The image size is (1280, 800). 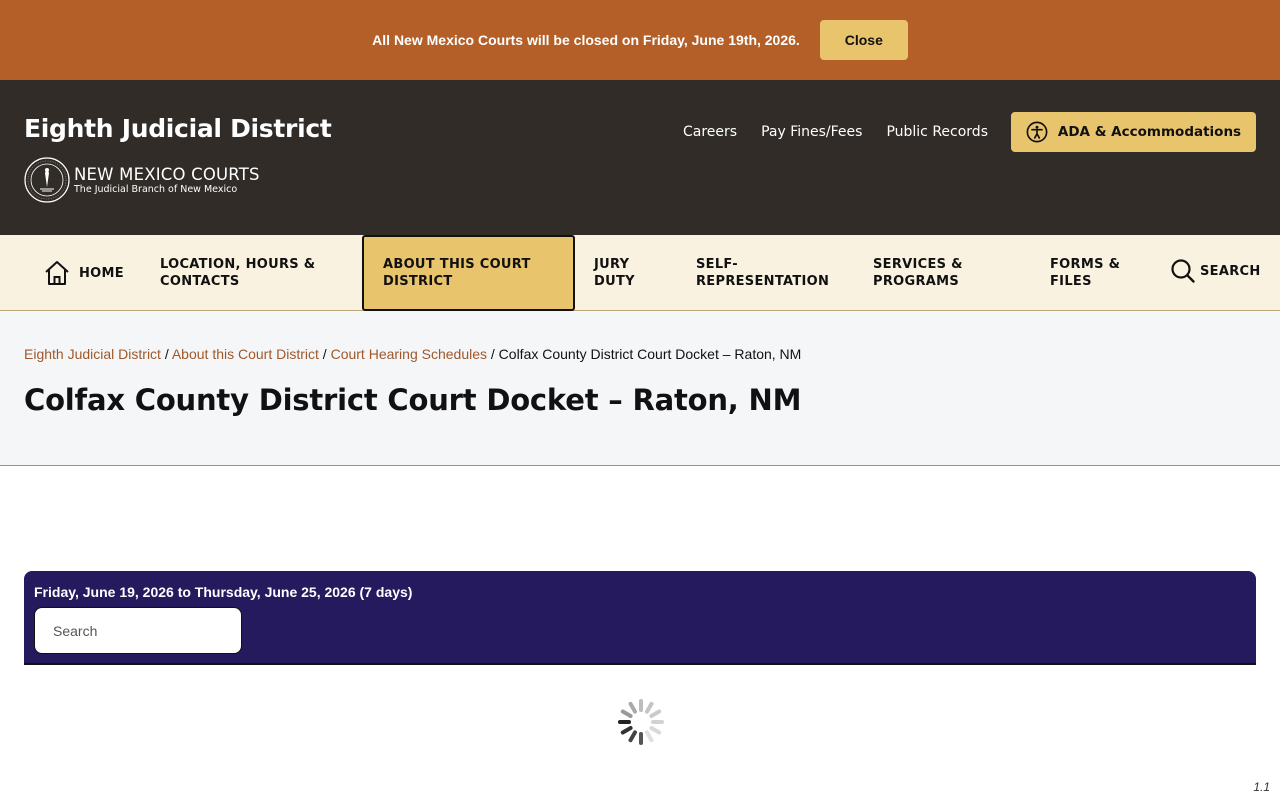 I want to click on home-icon, so click(x=57, y=273).